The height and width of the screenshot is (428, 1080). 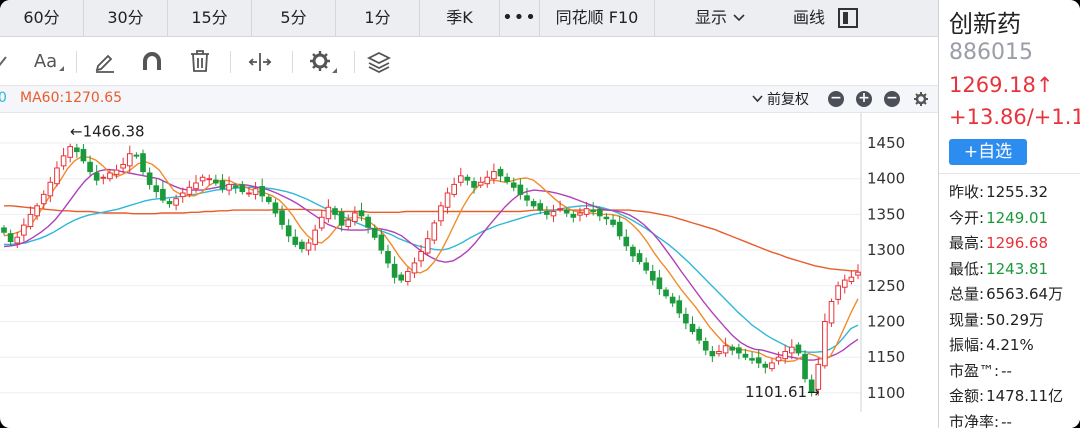 What do you see at coordinates (126, 18) in the screenshot?
I see `tab-30min: 30分` at bounding box center [126, 18].